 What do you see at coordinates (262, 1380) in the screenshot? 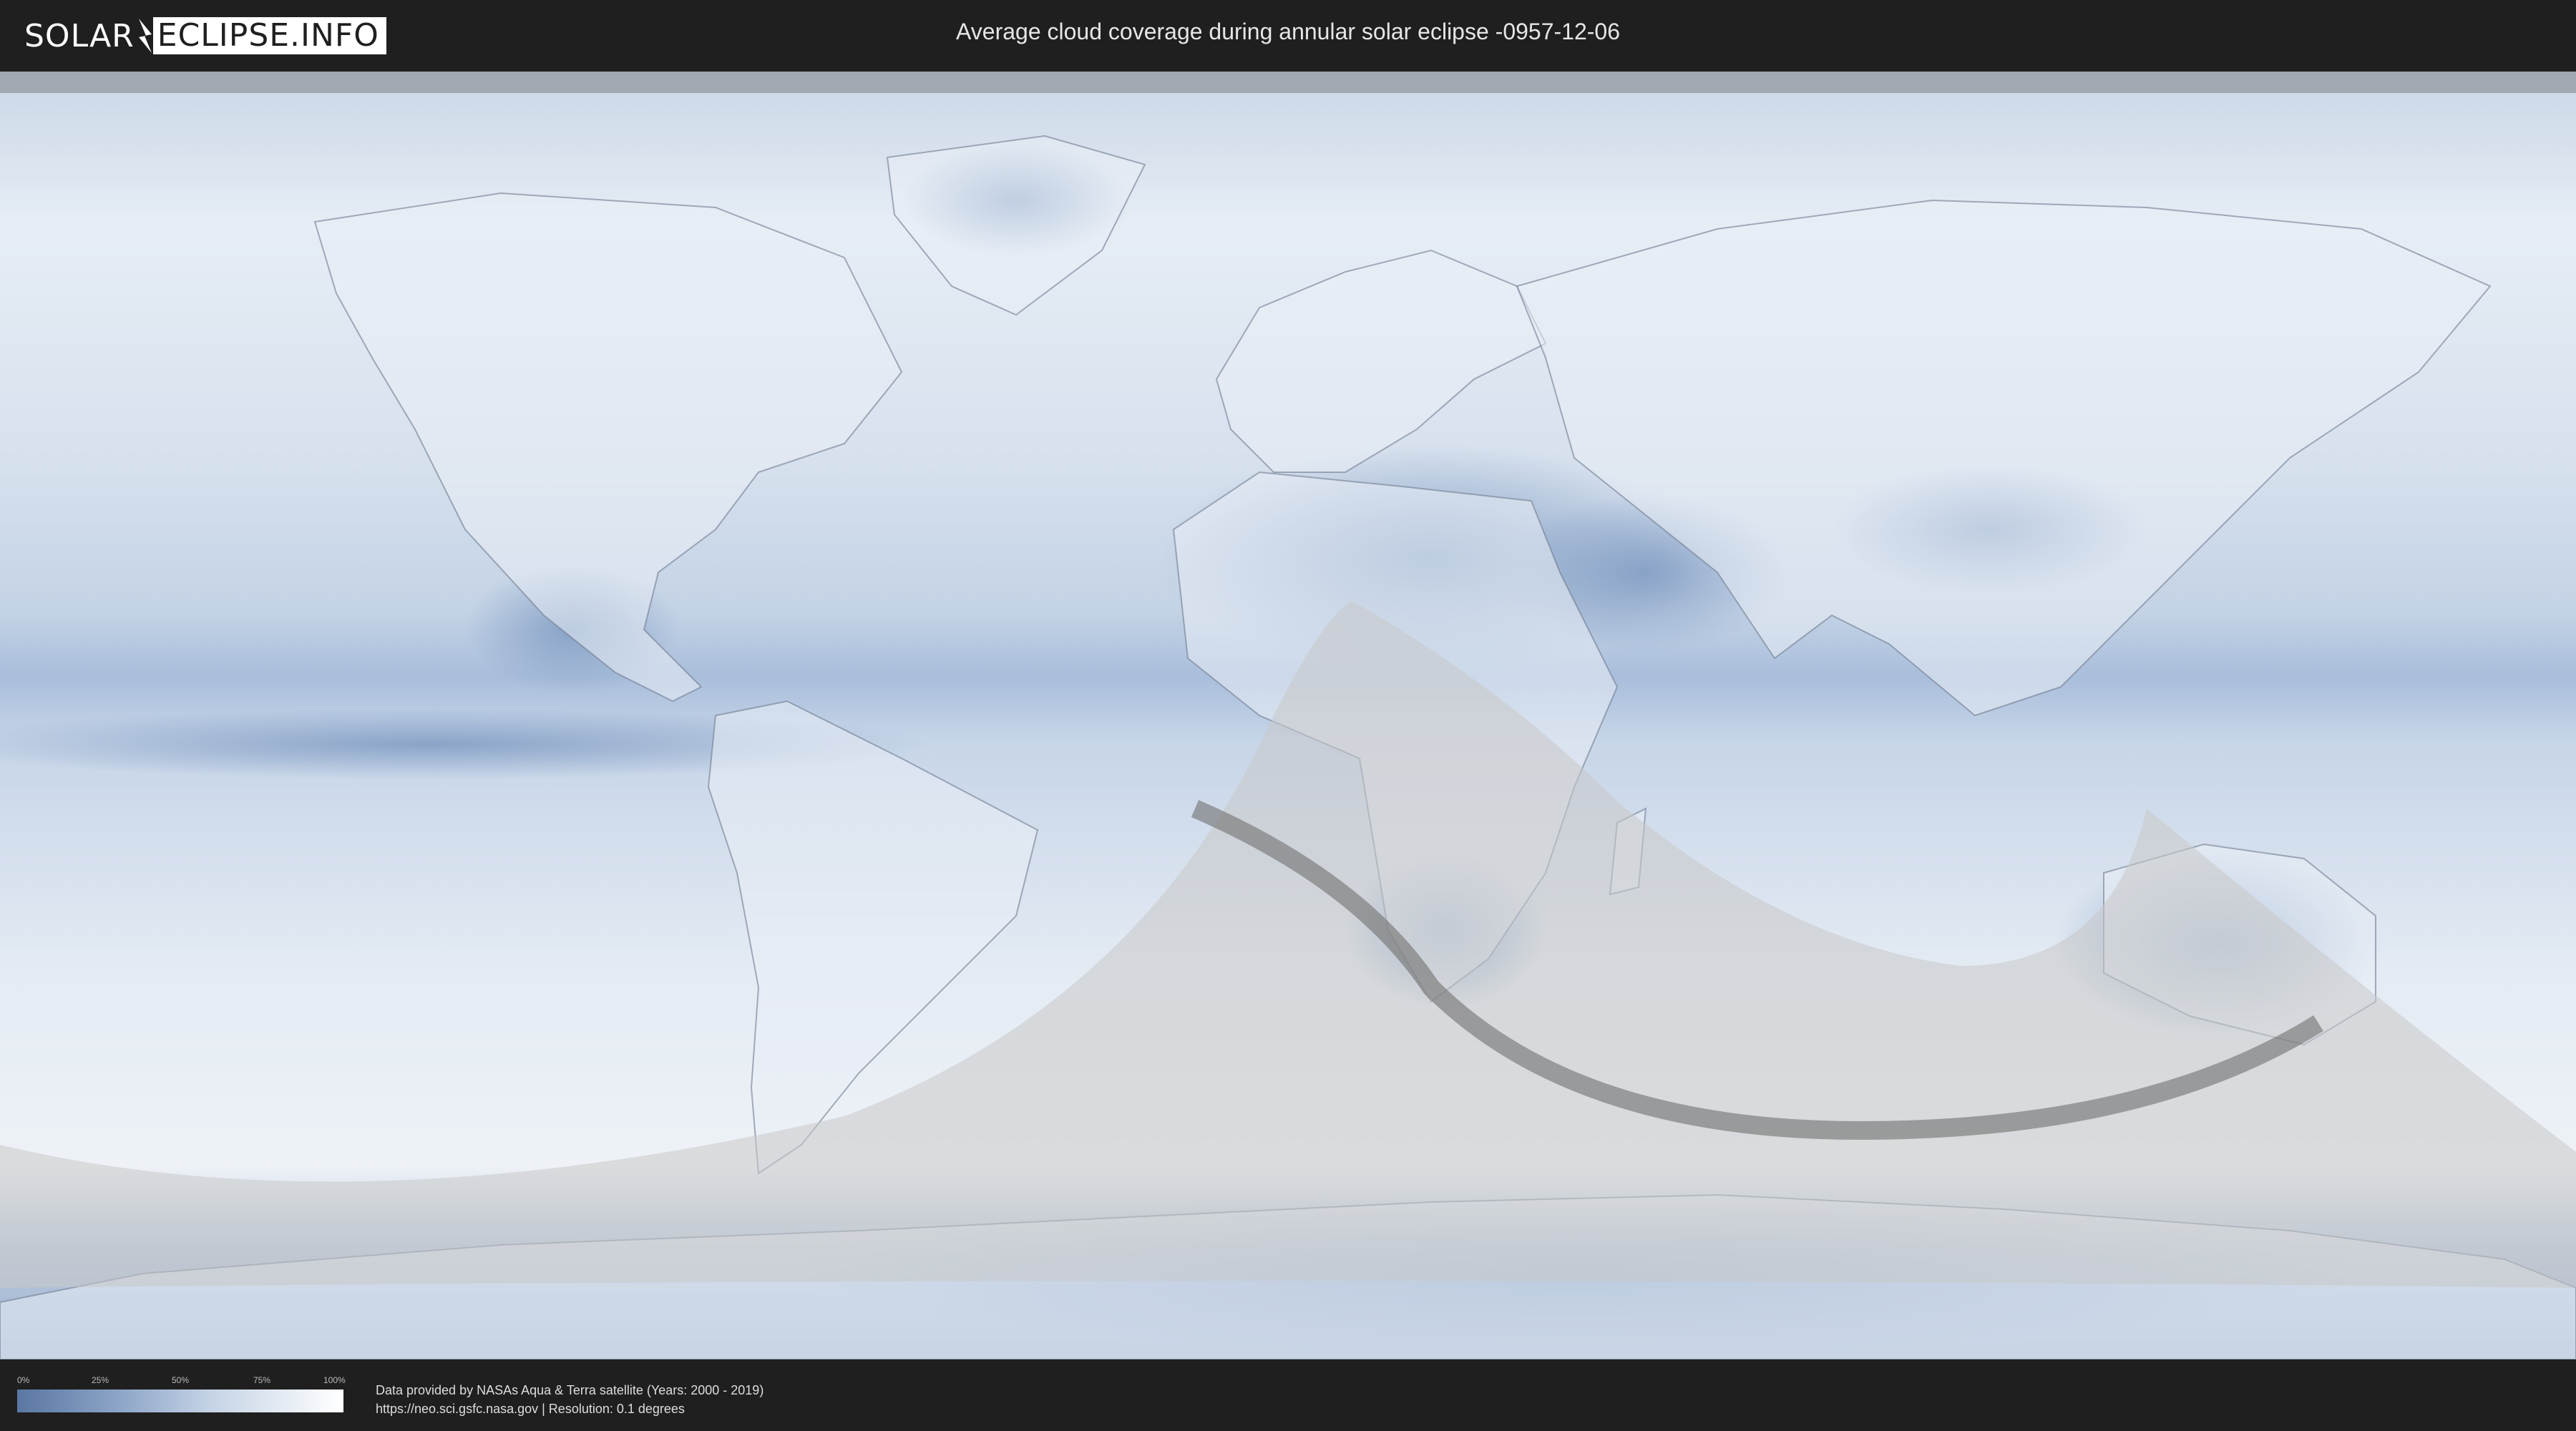
I see `legend-tick-75: 75%` at bounding box center [262, 1380].